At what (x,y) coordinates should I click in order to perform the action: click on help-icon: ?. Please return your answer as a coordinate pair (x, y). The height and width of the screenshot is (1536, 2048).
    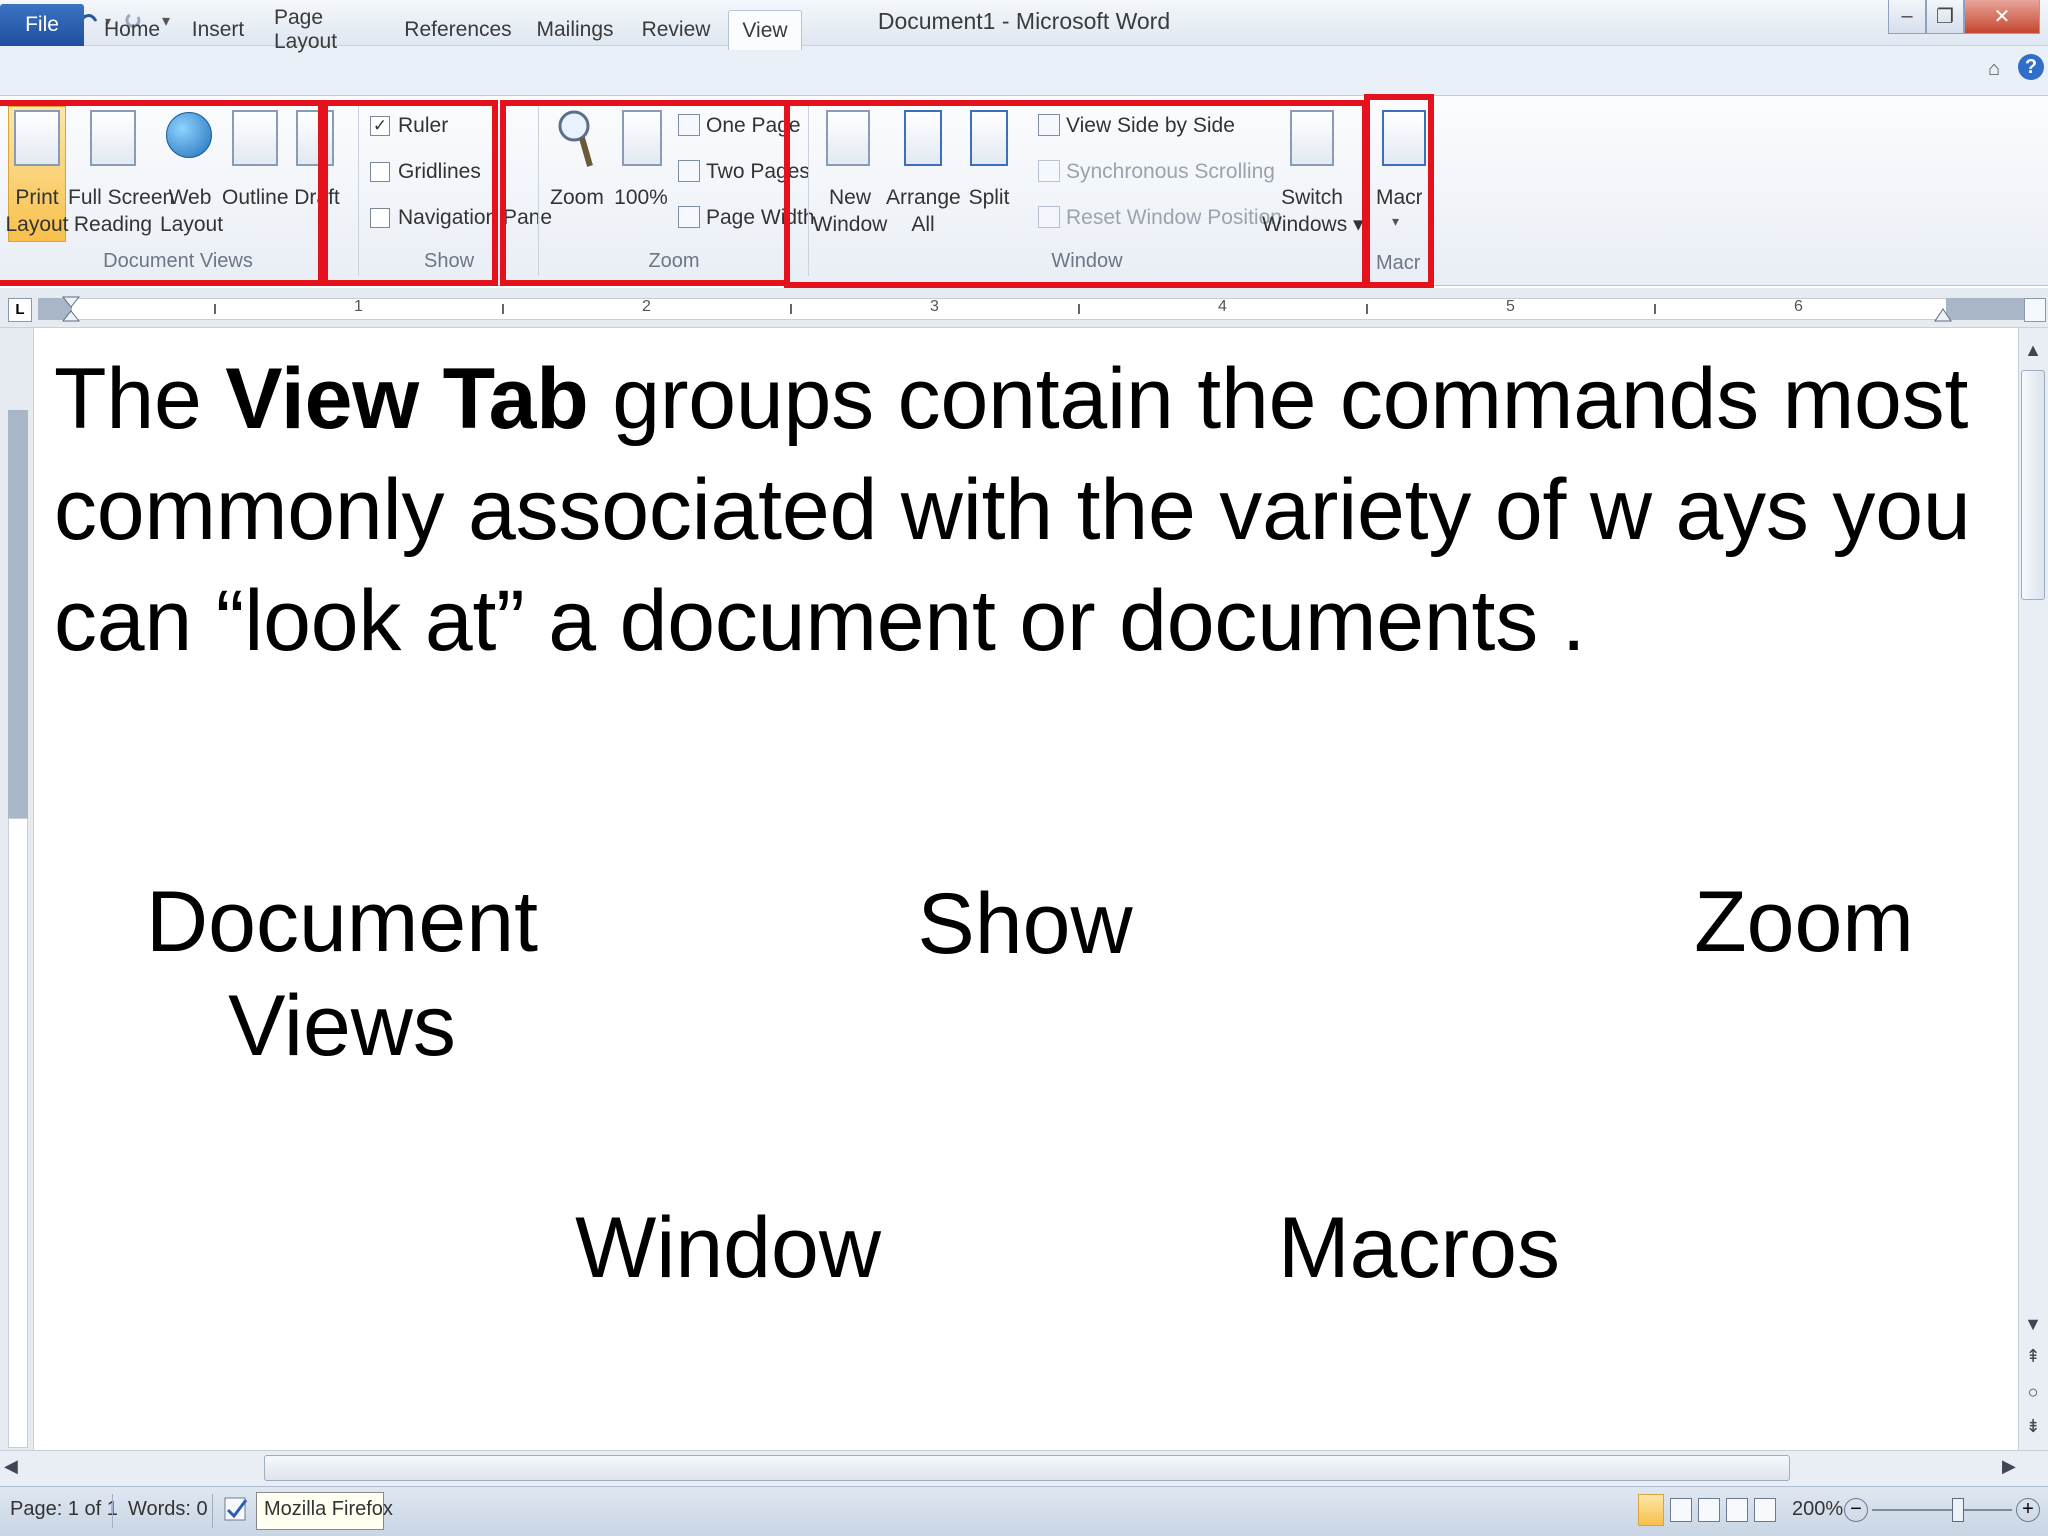
    Looking at the image, I should click on (2031, 67).